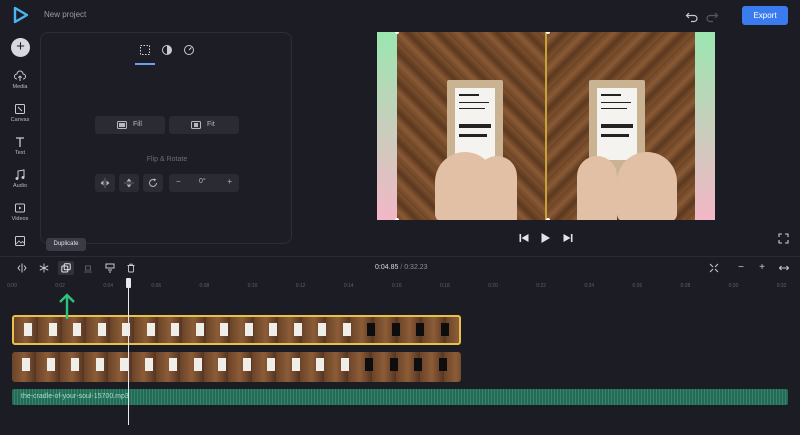 Image resolution: width=800 pixels, height=435 pixels. Describe the element at coordinates (156, 286) in the screenshot. I see `ruler-tick: 0:06` at that location.